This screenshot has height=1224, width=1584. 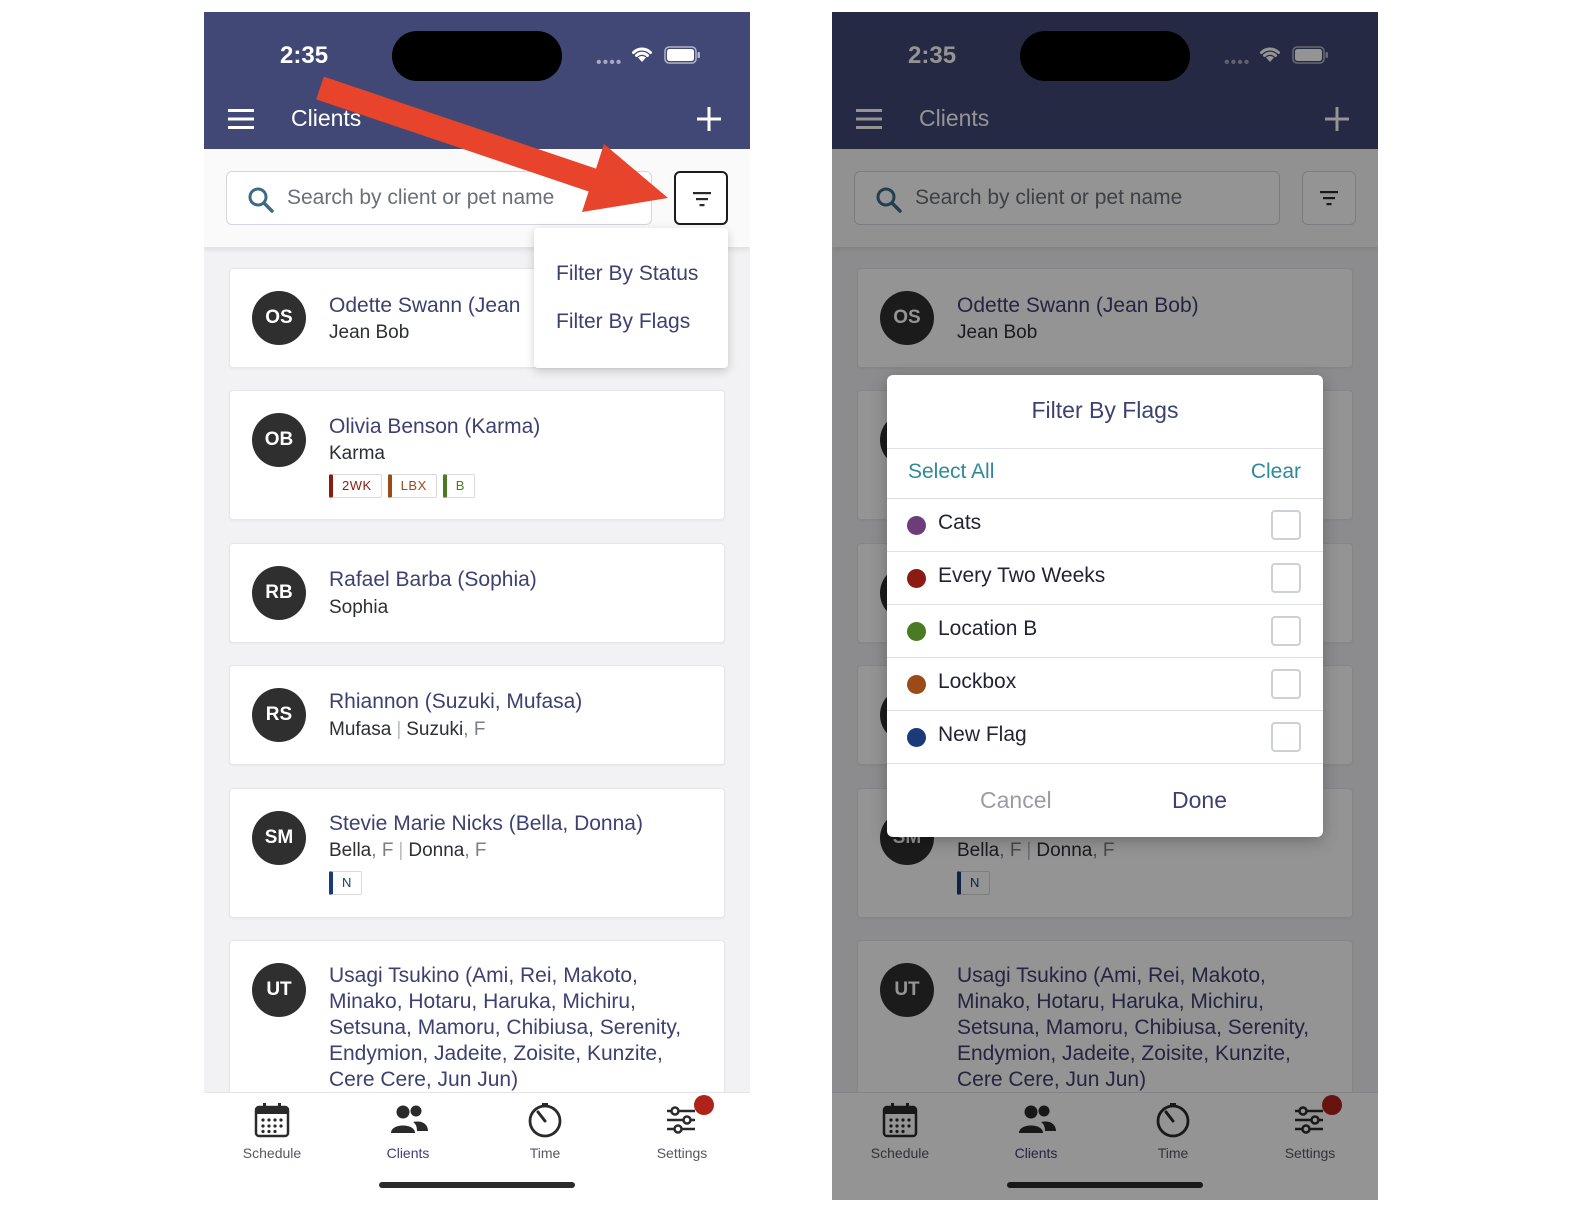 What do you see at coordinates (1105, 525) in the screenshot?
I see `flag-option-row: Cats` at bounding box center [1105, 525].